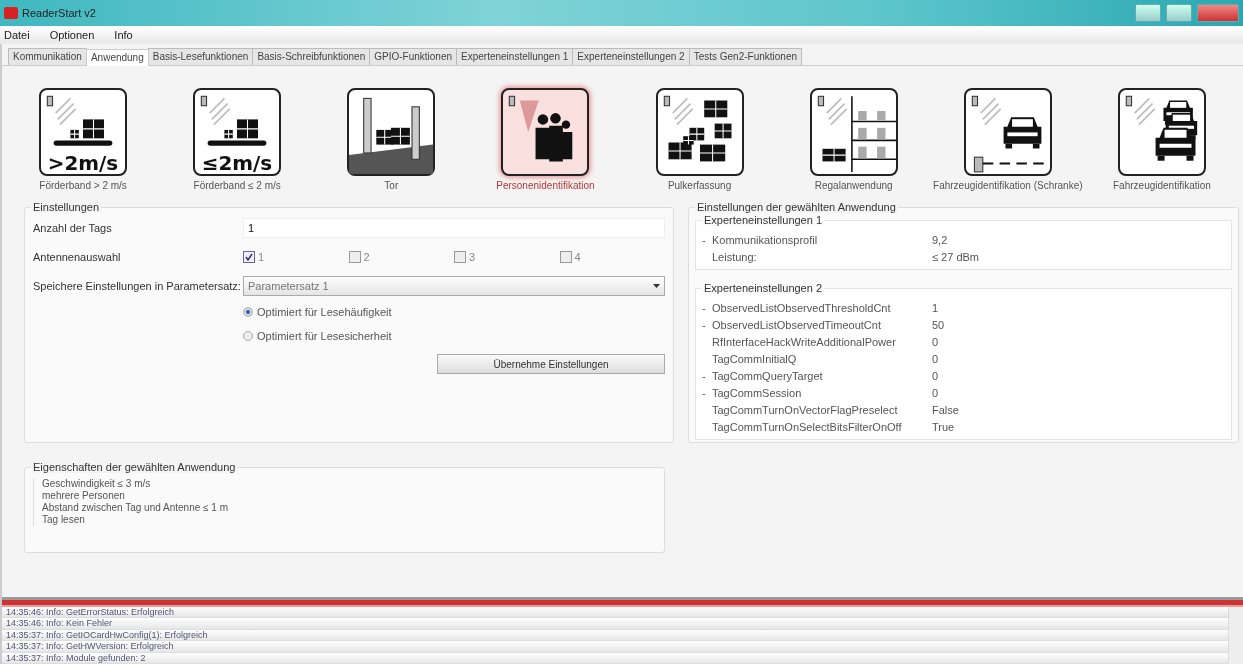 The width and height of the screenshot is (1243, 664). What do you see at coordinates (84, 496) in the screenshot?
I see `property-text: mehrere Personen` at bounding box center [84, 496].